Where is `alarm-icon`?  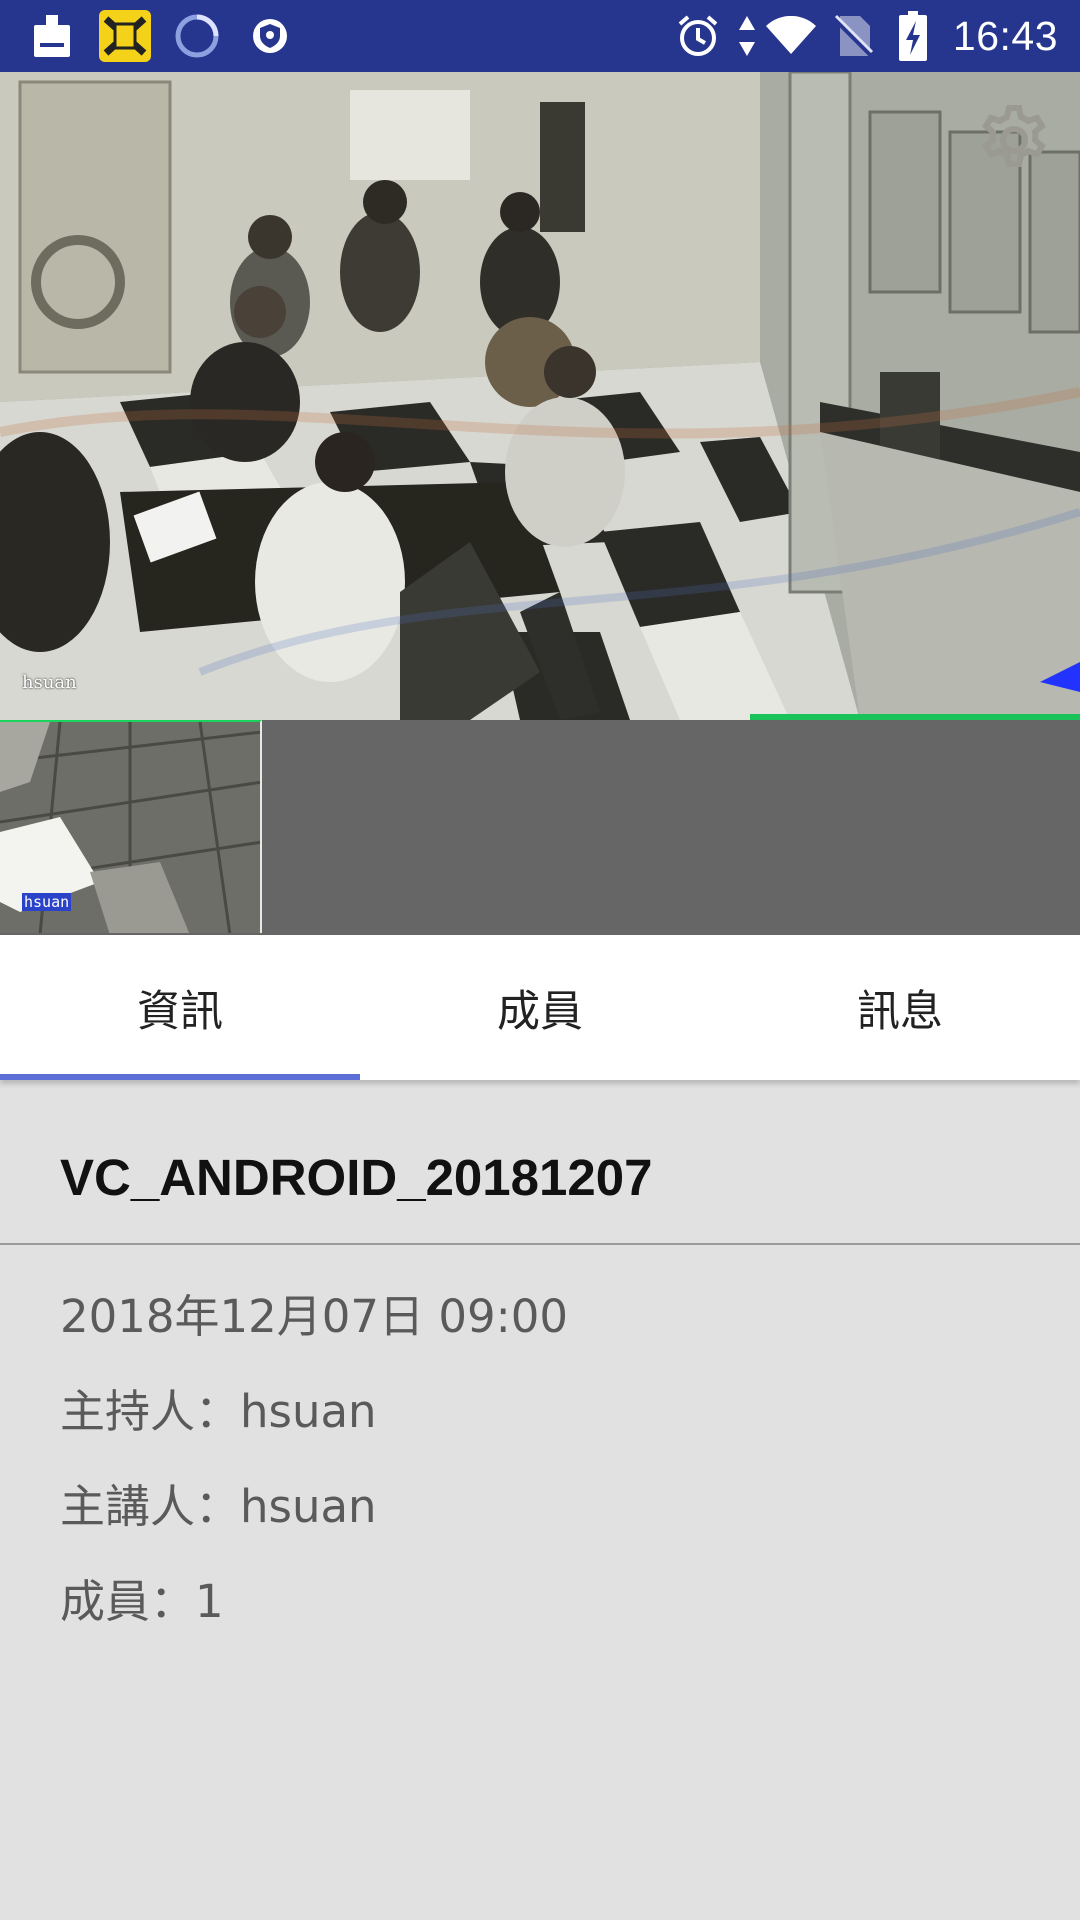 alarm-icon is located at coordinates (698, 36).